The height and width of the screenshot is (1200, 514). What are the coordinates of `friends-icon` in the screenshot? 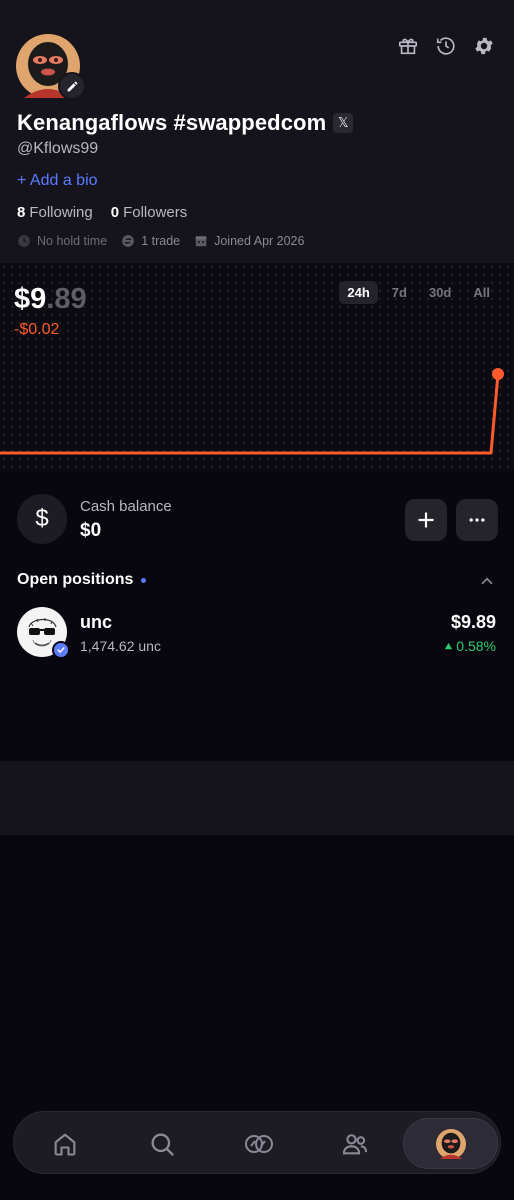 It's located at (354, 1143).